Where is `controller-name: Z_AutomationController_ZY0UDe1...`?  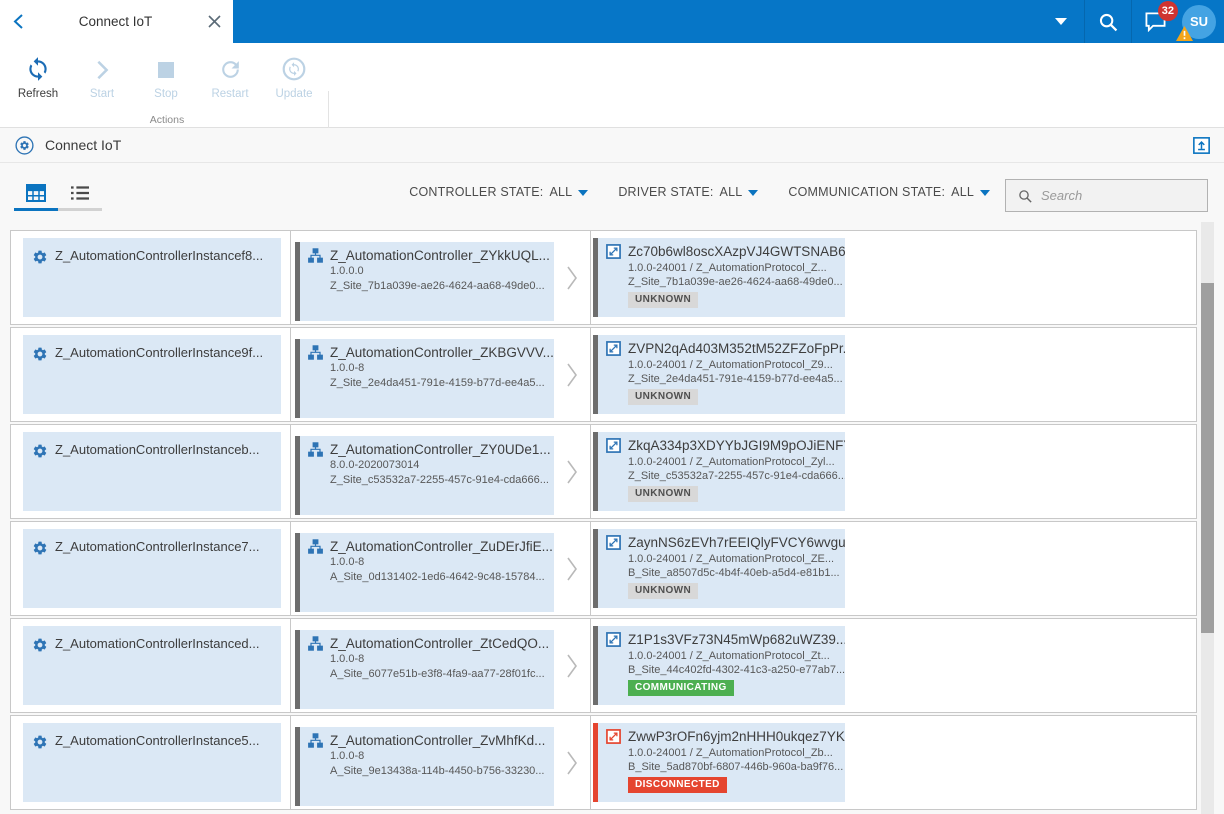 controller-name: Z_AutomationController_ZY0UDe1... is located at coordinates (440, 449).